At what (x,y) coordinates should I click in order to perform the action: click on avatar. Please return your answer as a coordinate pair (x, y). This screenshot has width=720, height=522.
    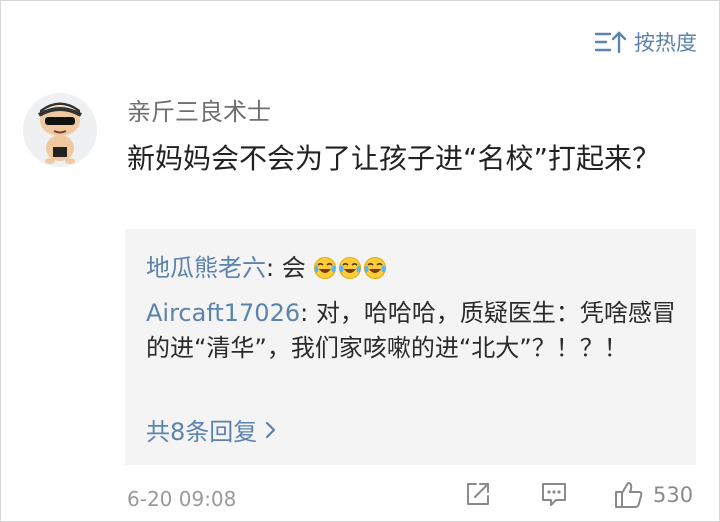
    Looking at the image, I should click on (60, 130).